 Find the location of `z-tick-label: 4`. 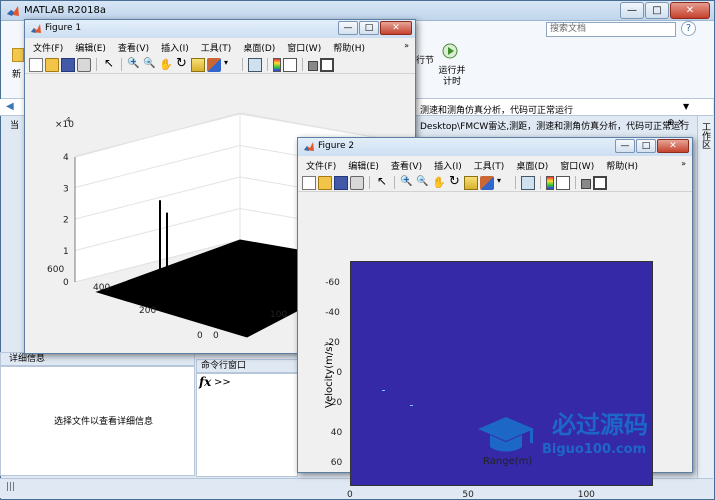

z-tick-label: 4 is located at coordinates (66, 158).